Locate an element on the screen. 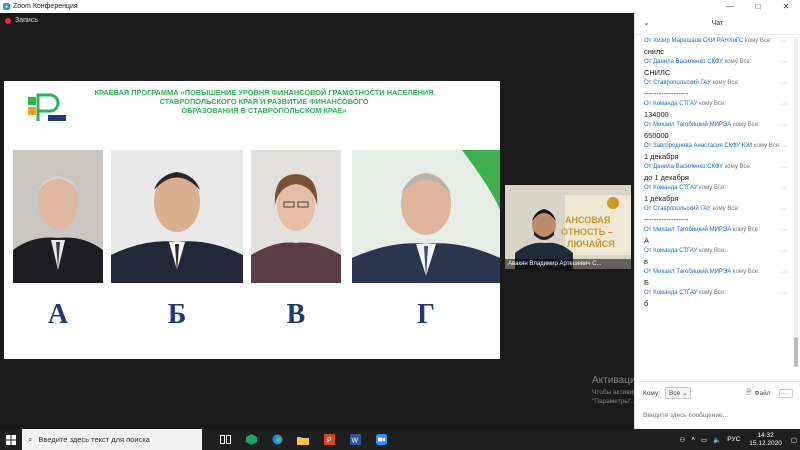 The height and width of the screenshot is (450, 800). minimize-button: — is located at coordinates (730, 6).